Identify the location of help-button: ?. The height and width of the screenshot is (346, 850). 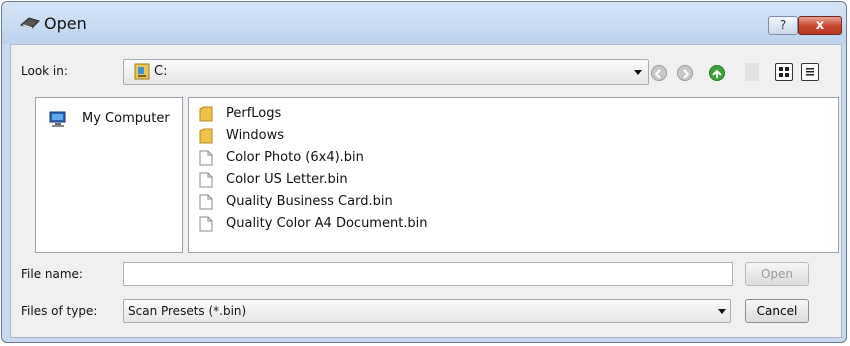
(783, 25).